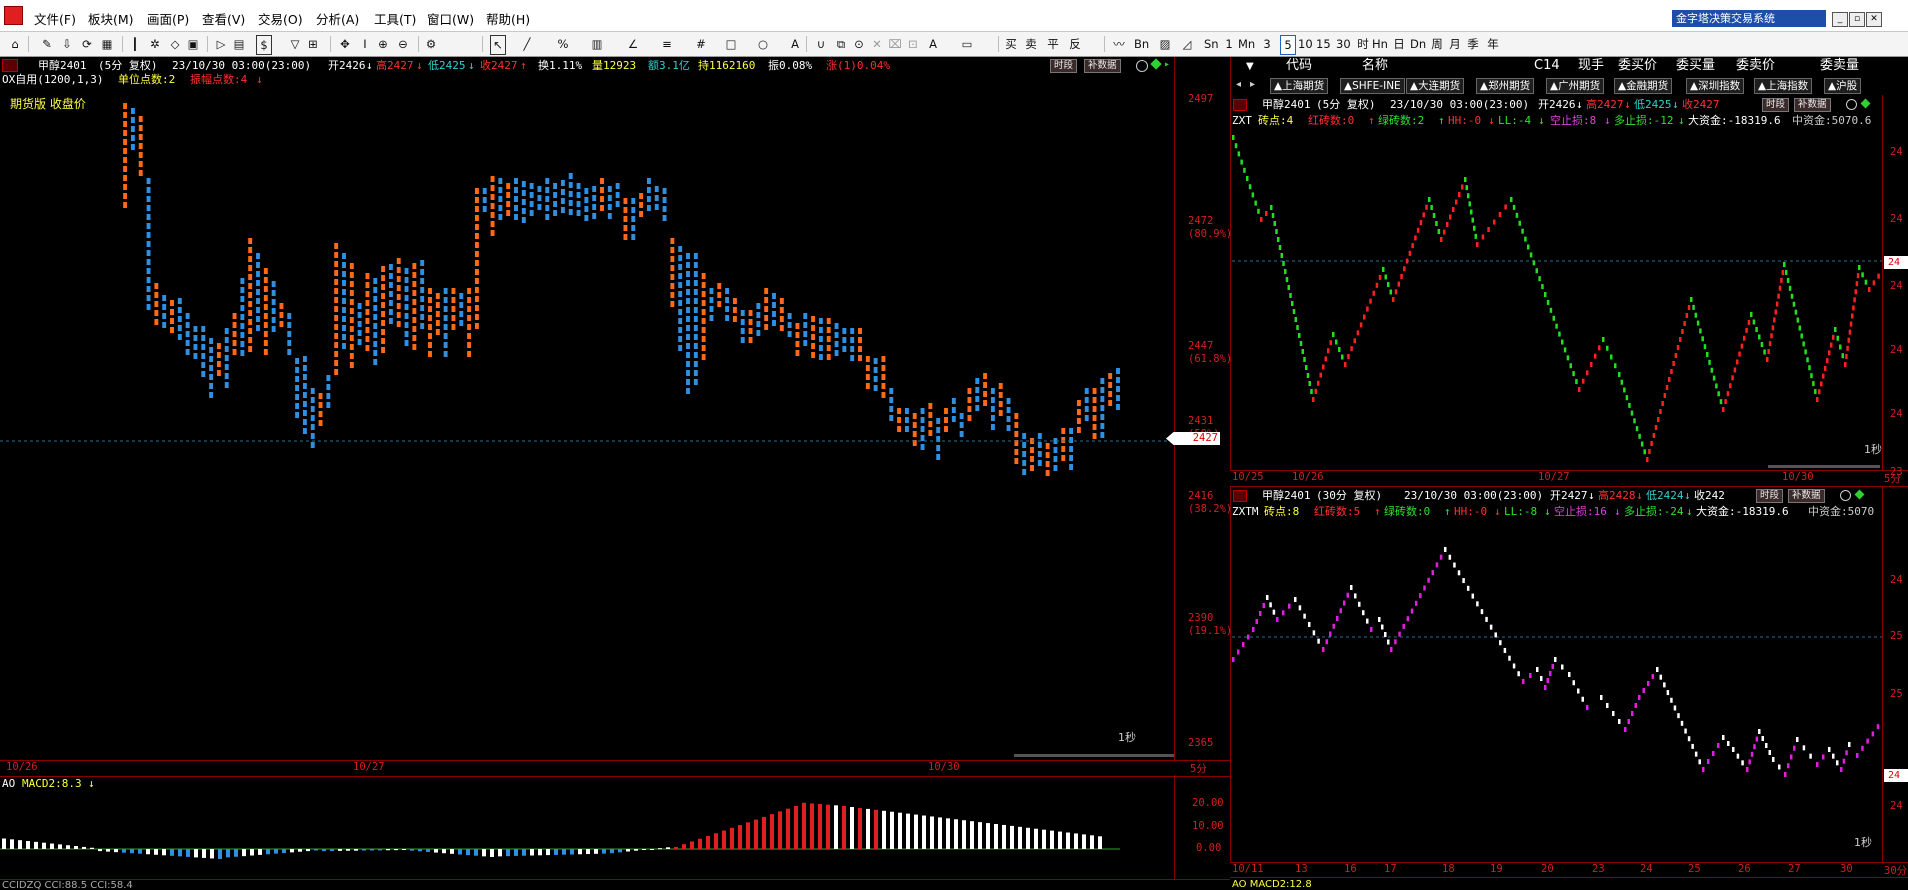 The width and height of the screenshot is (1908, 890). What do you see at coordinates (111, 18) in the screenshot?
I see `menu-sector: 板块(M)` at bounding box center [111, 18].